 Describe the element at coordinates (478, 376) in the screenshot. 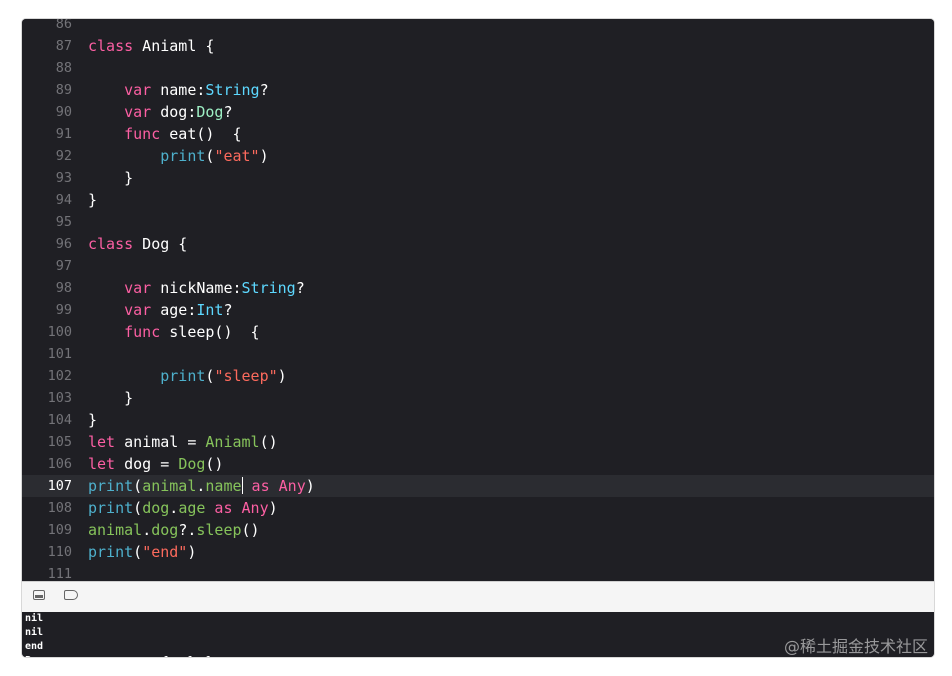

I see `code-line: 102 print("sleep")` at that location.